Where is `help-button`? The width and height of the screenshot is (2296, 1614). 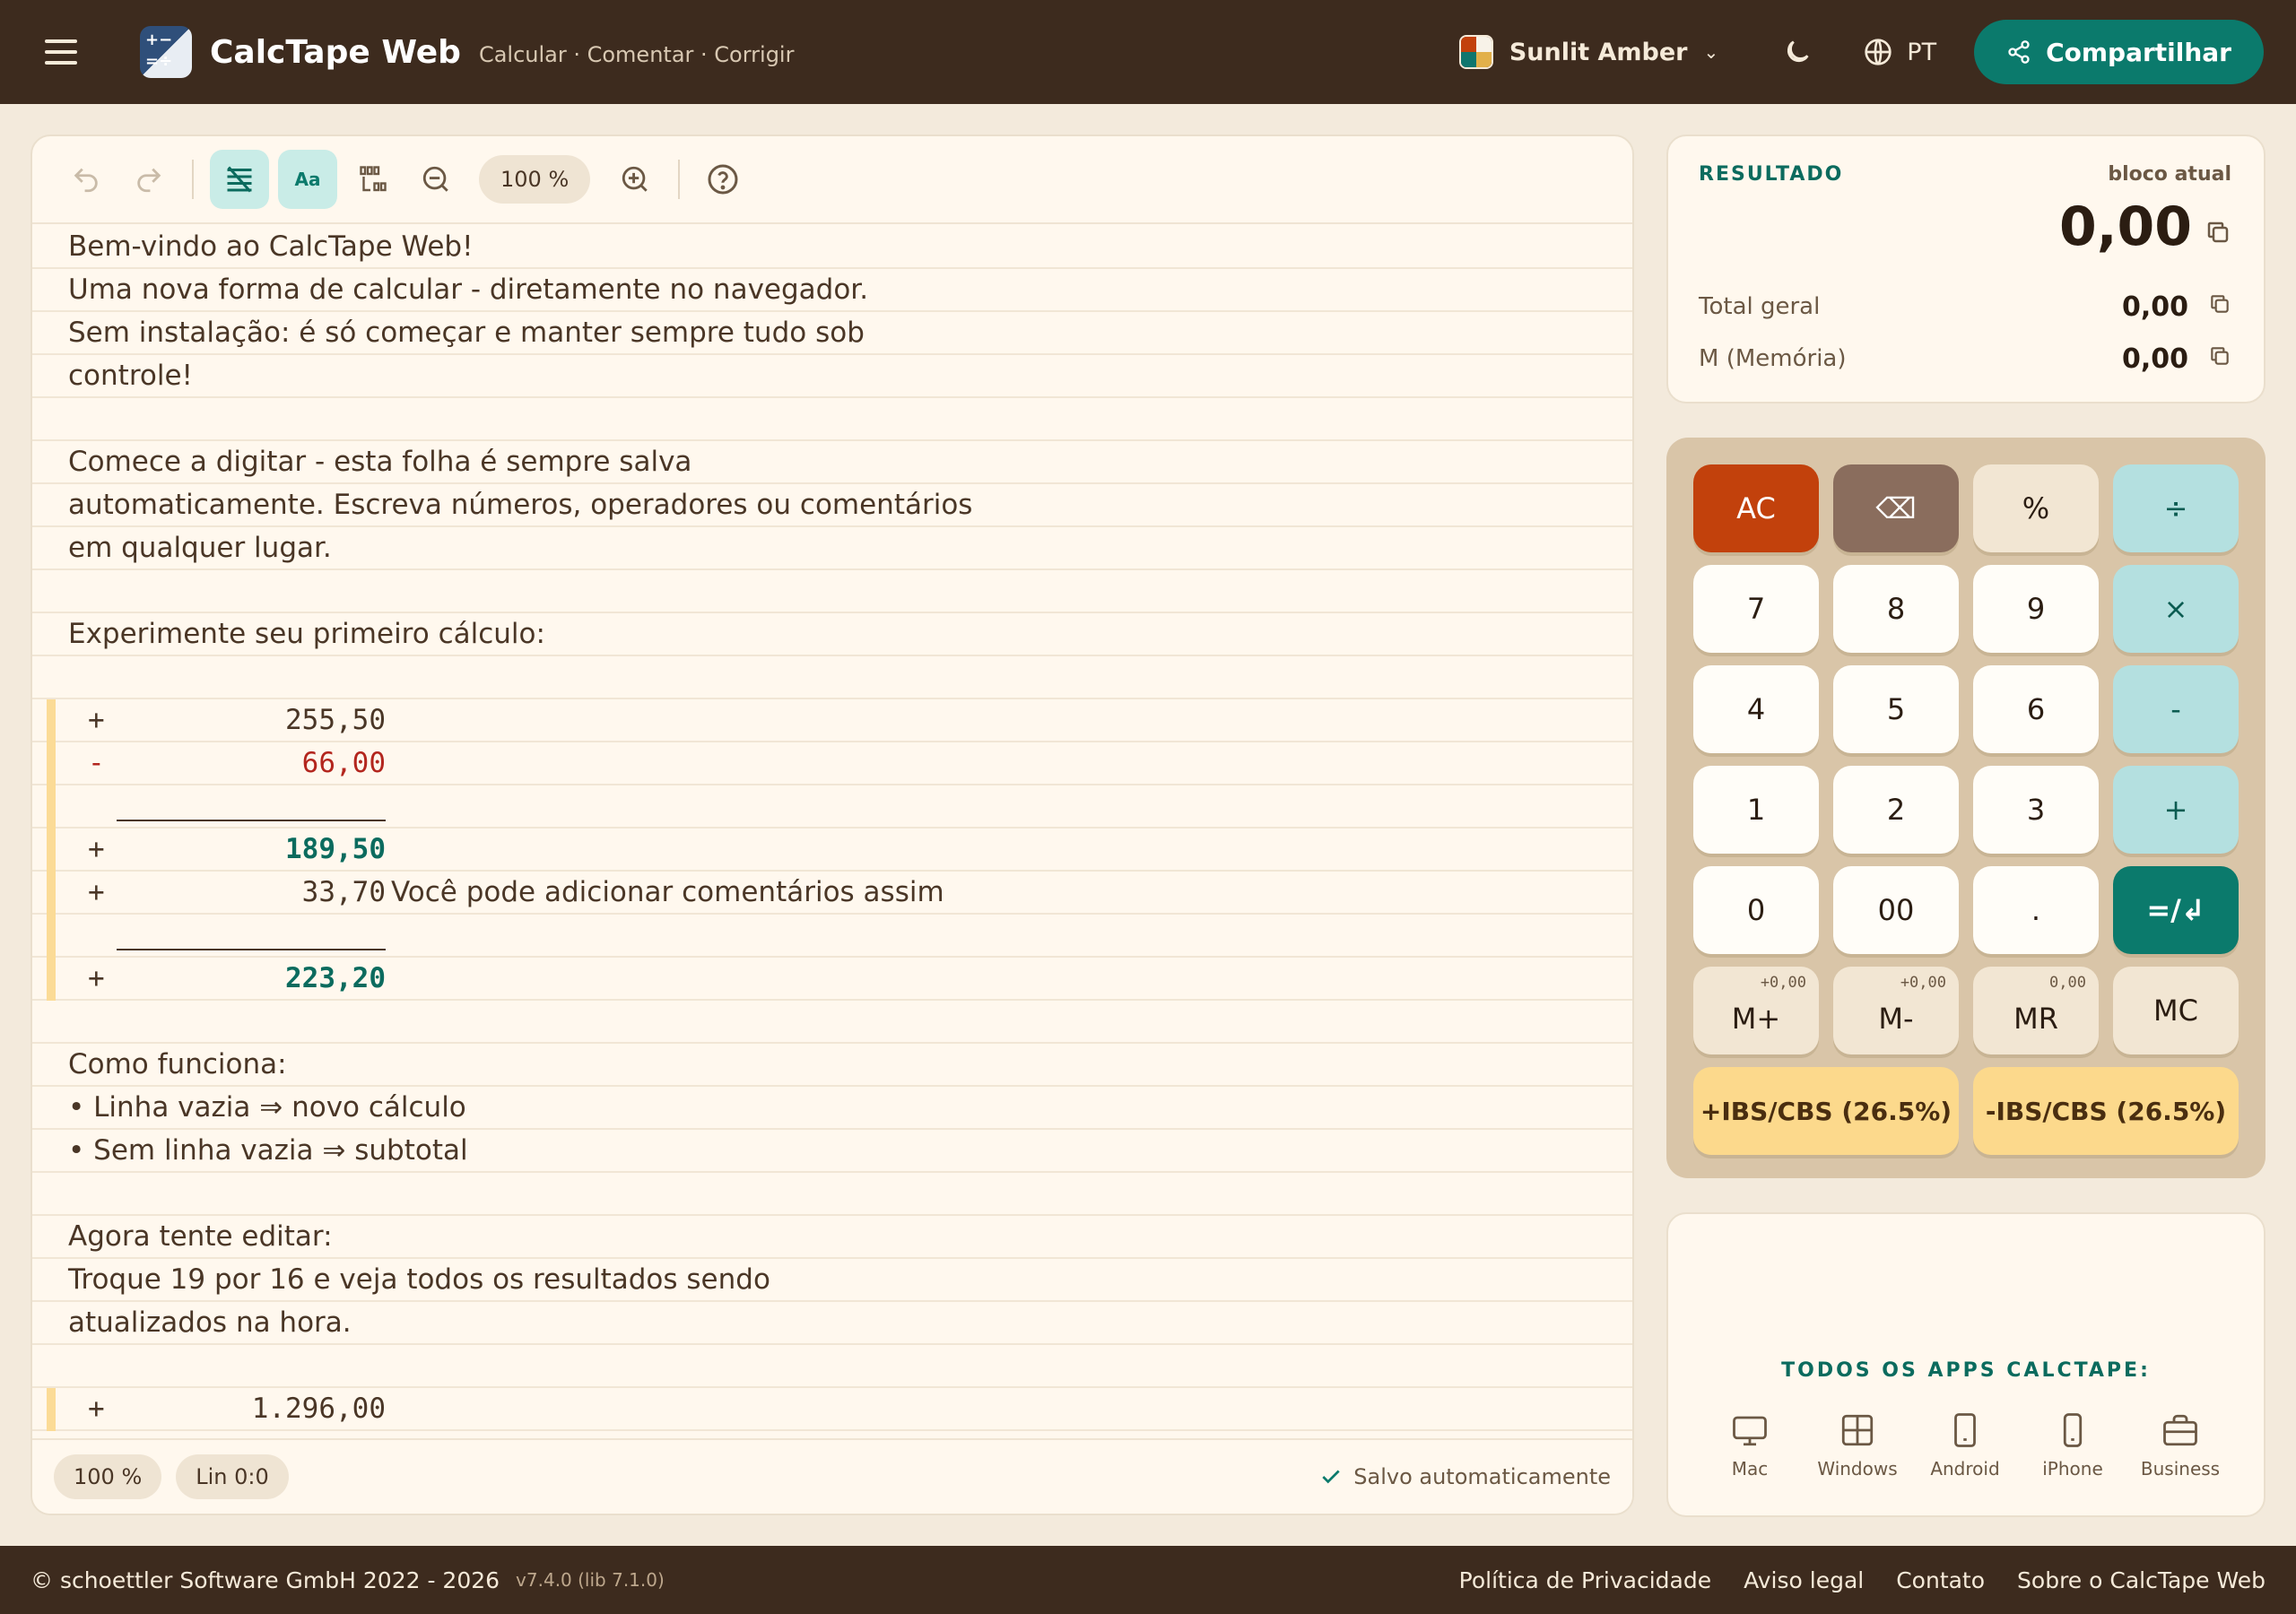 help-button is located at coordinates (723, 179).